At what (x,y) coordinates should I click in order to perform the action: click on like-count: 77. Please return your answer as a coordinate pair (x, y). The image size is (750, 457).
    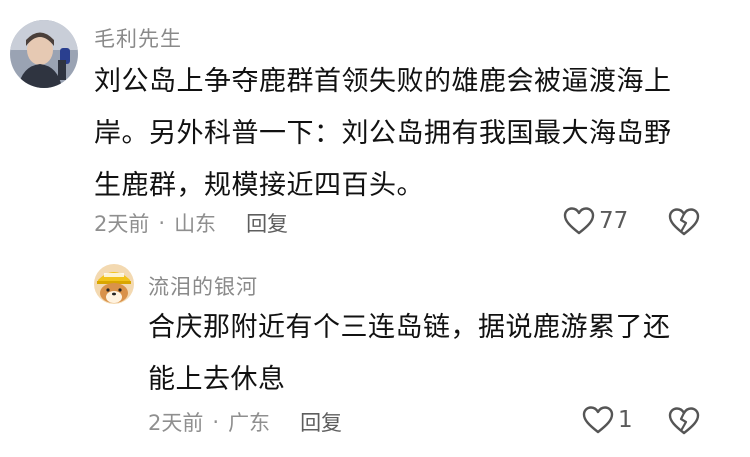
    Looking at the image, I should click on (614, 221).